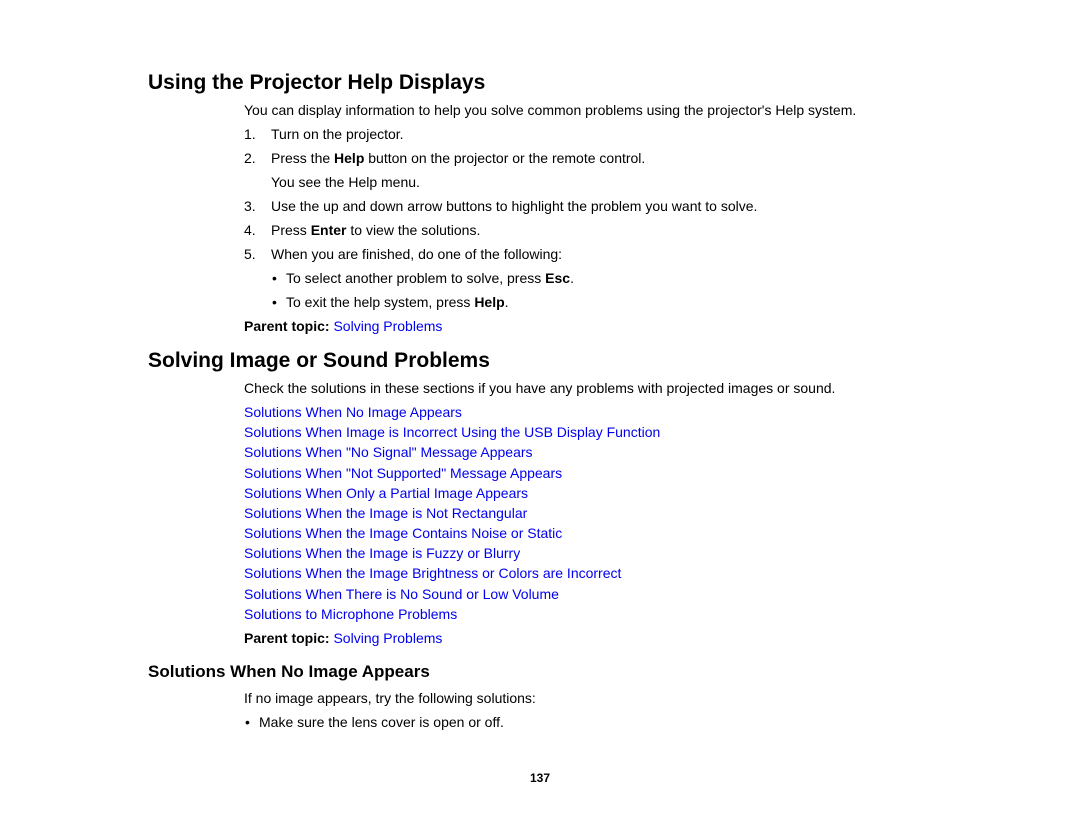 This screenshot has height=834, width=1080. Describe the element at coordinates (317, 82) in the screenshot. I see `heading-using-projector-help: Using the Projector Help Displays` at that location.